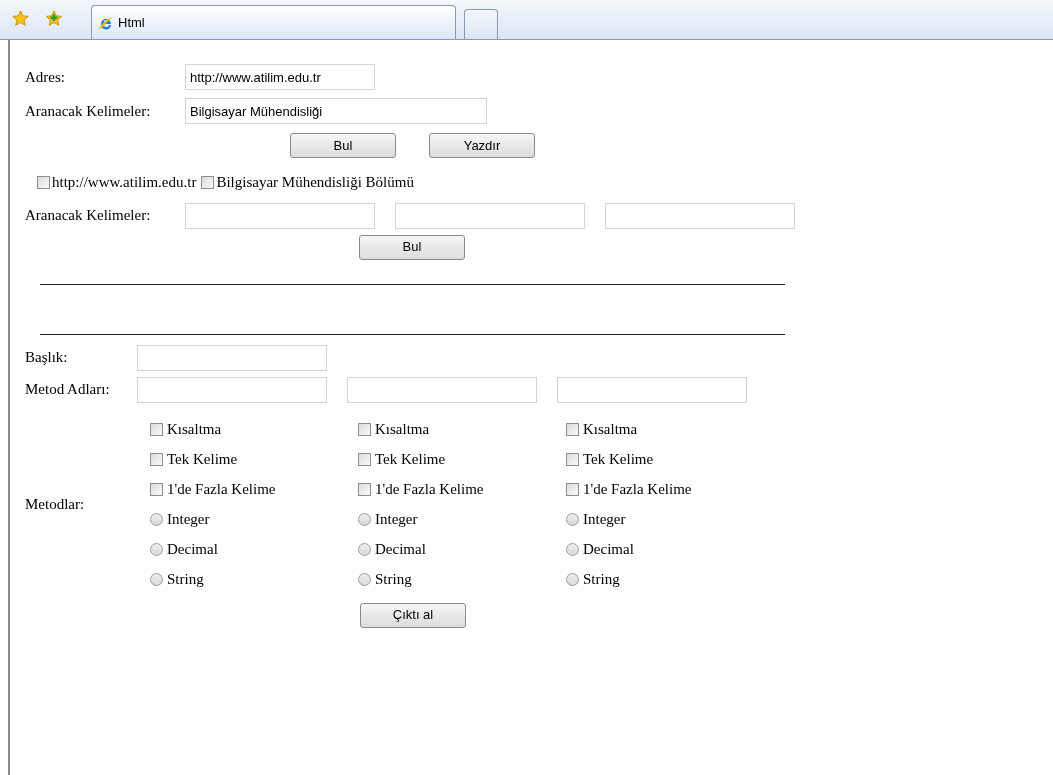 The height and width of the screenshot is (775, 1053). What do you see at coordinates (54, 18) in the screenshot?
I see `star-plus-icon` at bounding box center [54, 18].